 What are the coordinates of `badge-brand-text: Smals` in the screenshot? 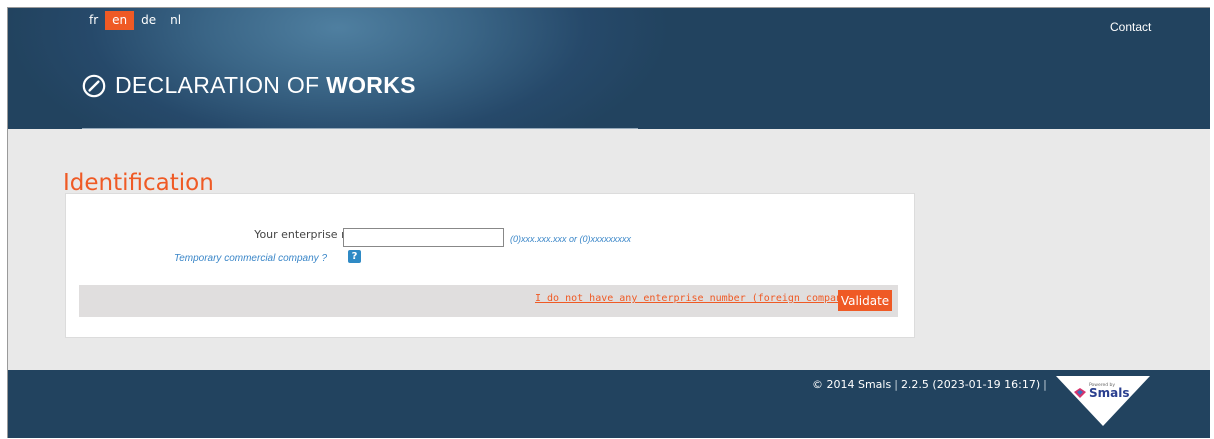 It's located at (1109, 393).